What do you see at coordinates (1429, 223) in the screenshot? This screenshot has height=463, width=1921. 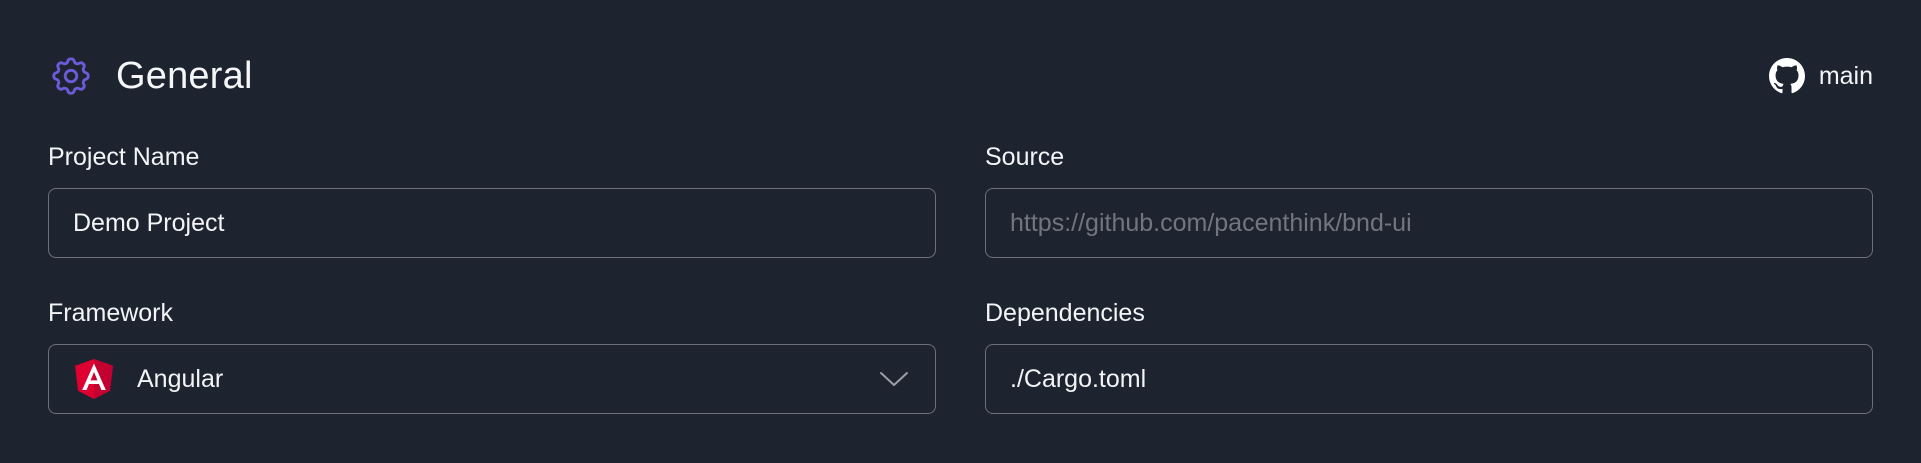 I see `source-input` at bounding box center [1429, 223].